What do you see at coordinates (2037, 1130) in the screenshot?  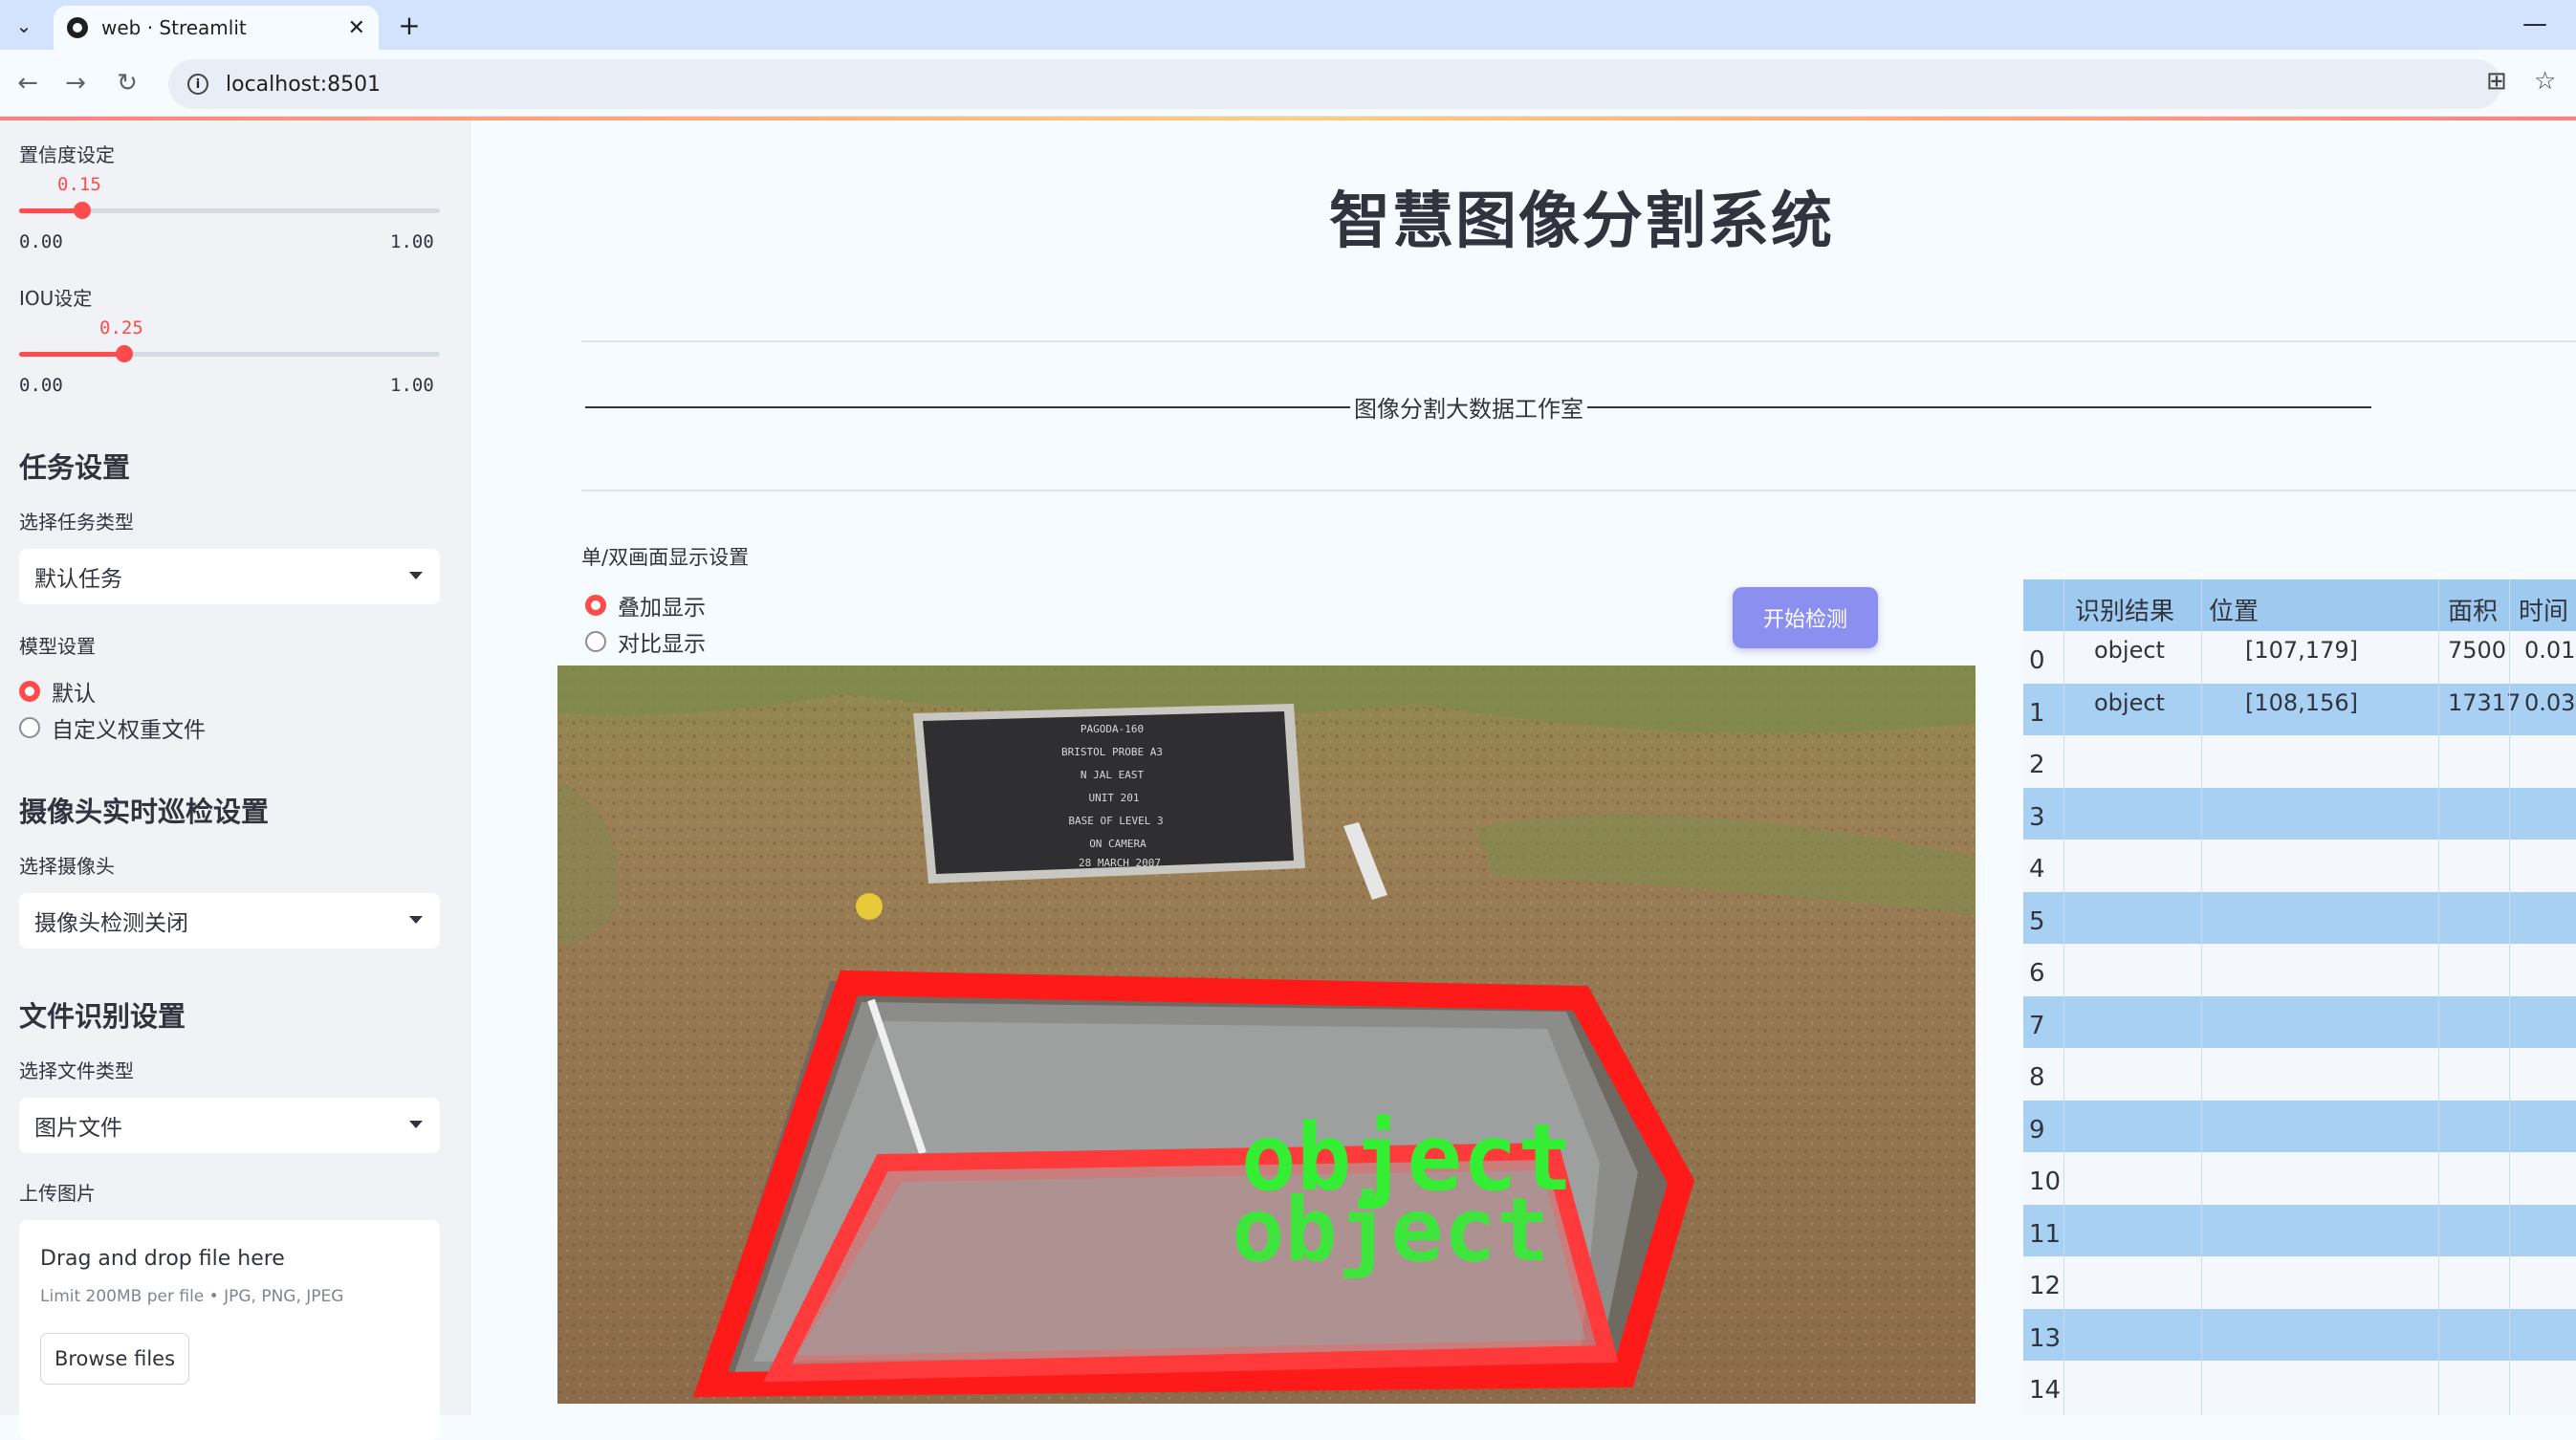 I see `row-index: 9` at bounding box center [2037, 1130].